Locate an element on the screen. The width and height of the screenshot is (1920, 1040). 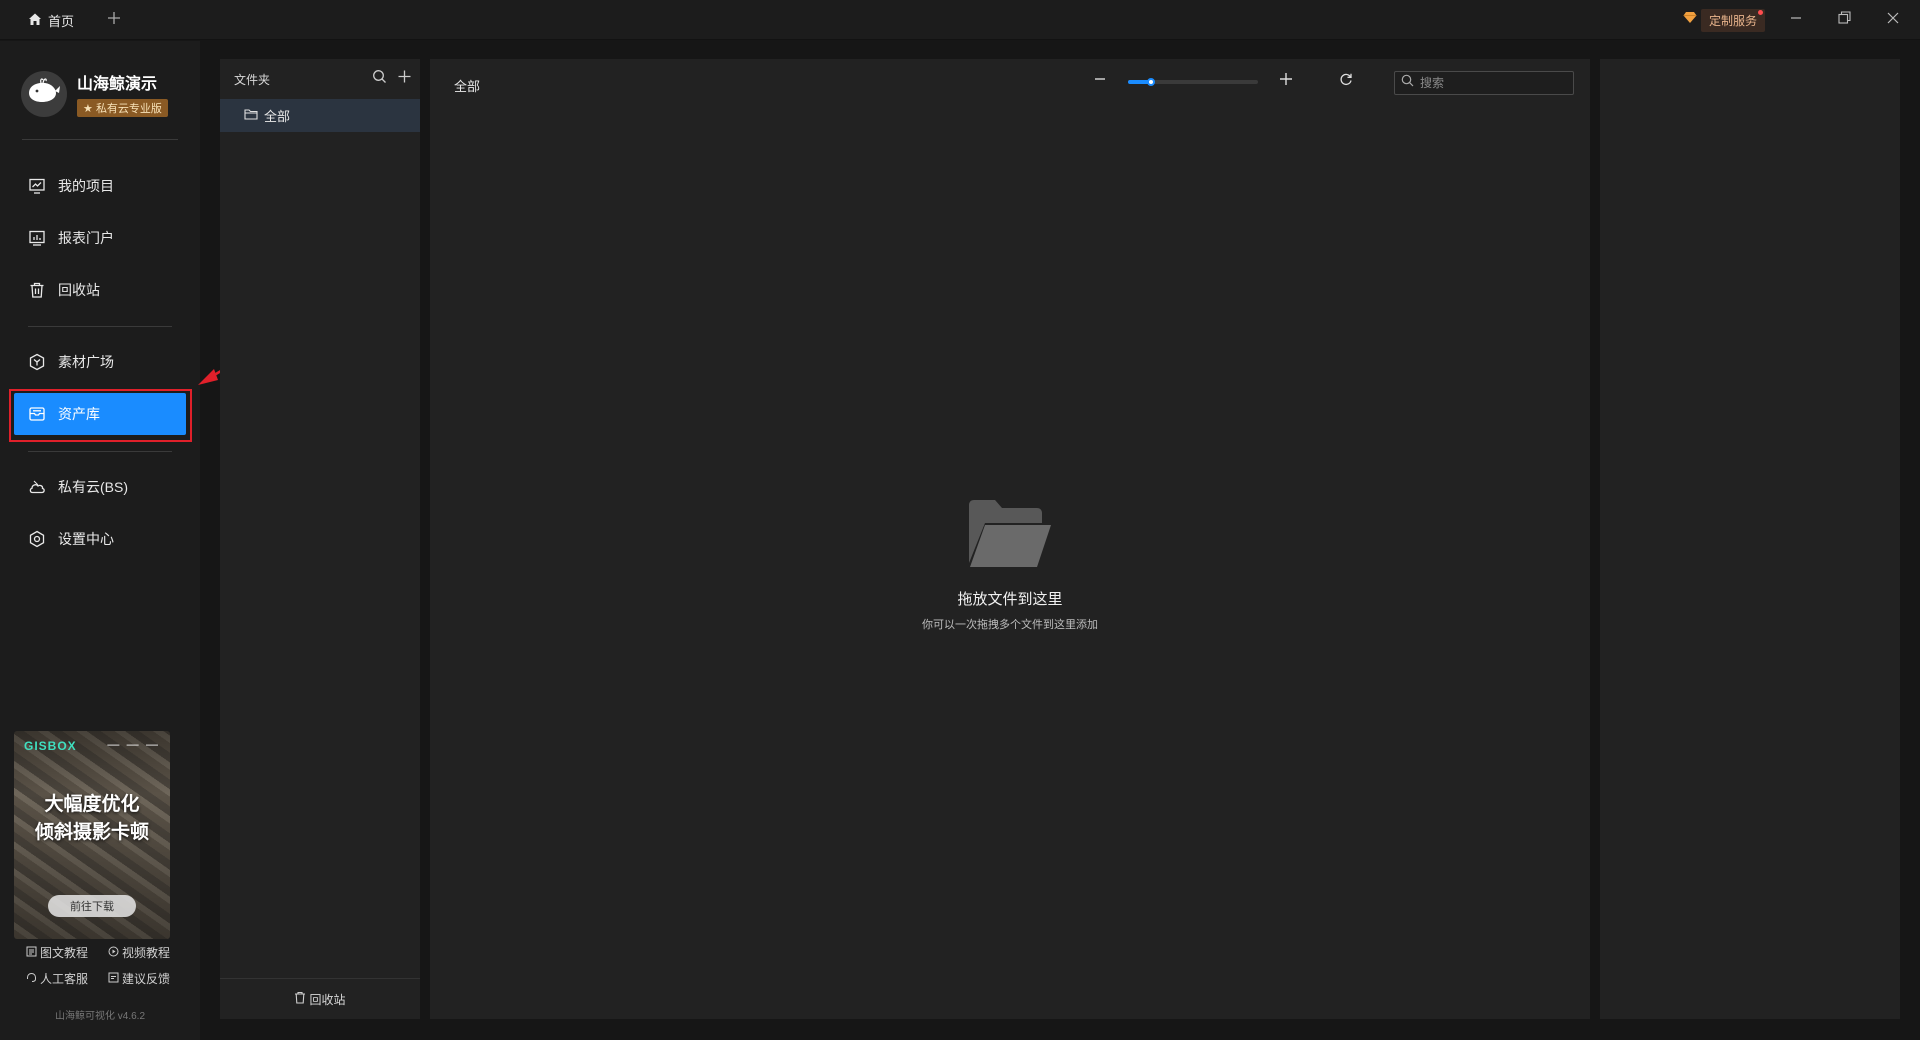
minimize-icon is located at coordinates (1796, 20).